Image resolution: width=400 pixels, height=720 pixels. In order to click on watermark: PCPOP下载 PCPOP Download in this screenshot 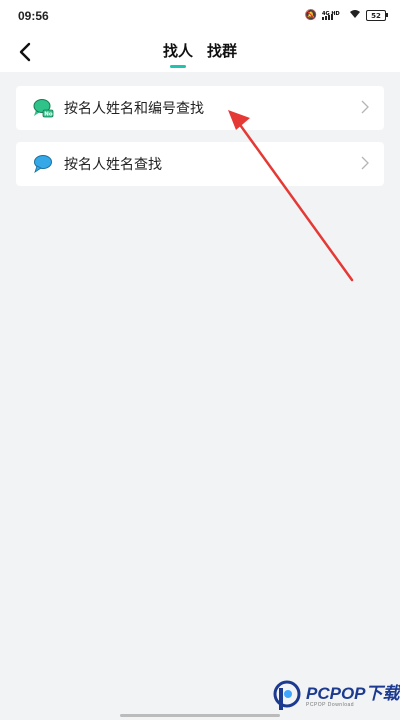, I will do `click(336, 696)`.